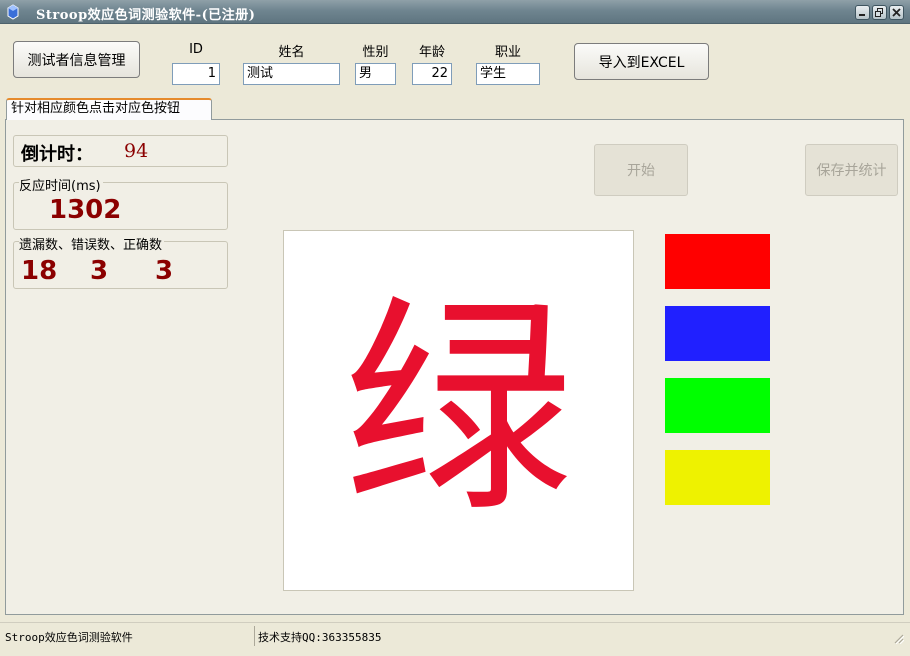  I want to click on export-excel-button: 导入到EXCEL, so click(641, 61).